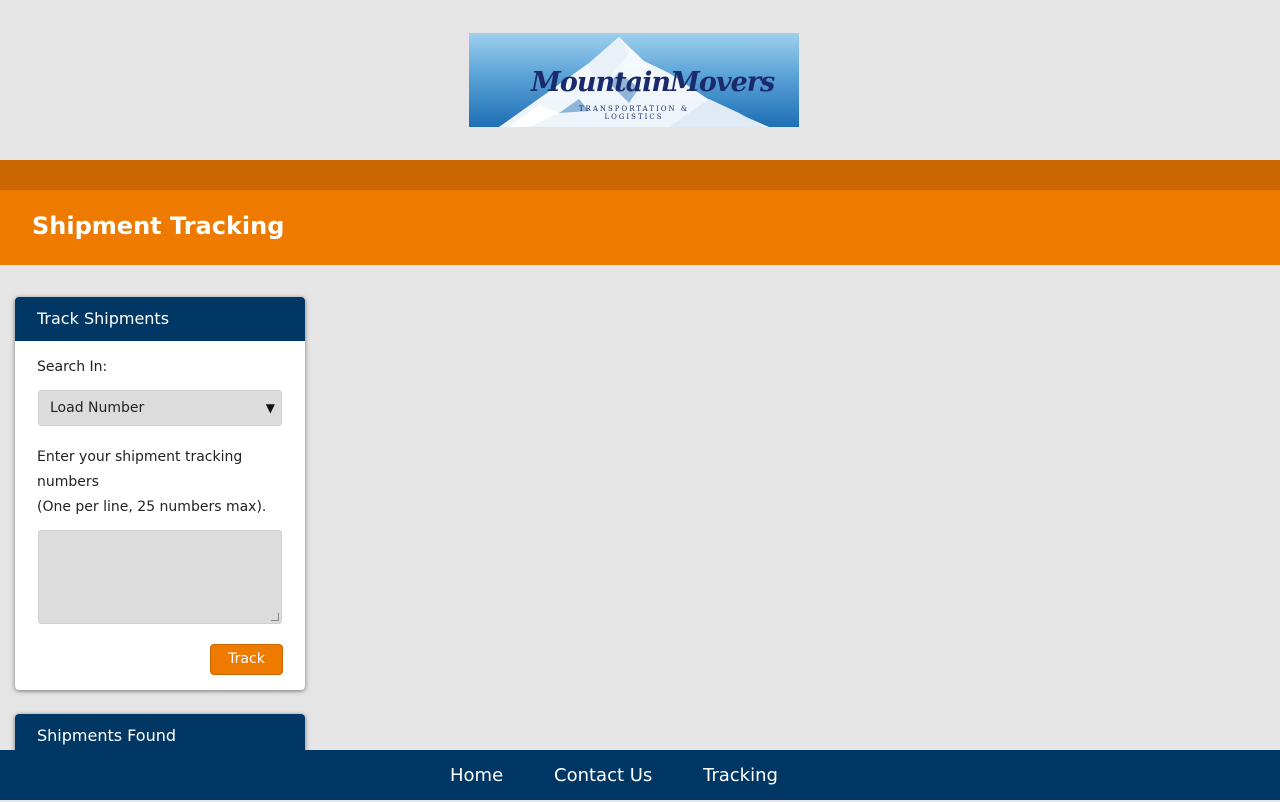 Image resolution: width=1280 pixels, height=802 pixels. Describe the element at coordinates (640, 175) in the screenshot. I see `top-stripe` at that location.